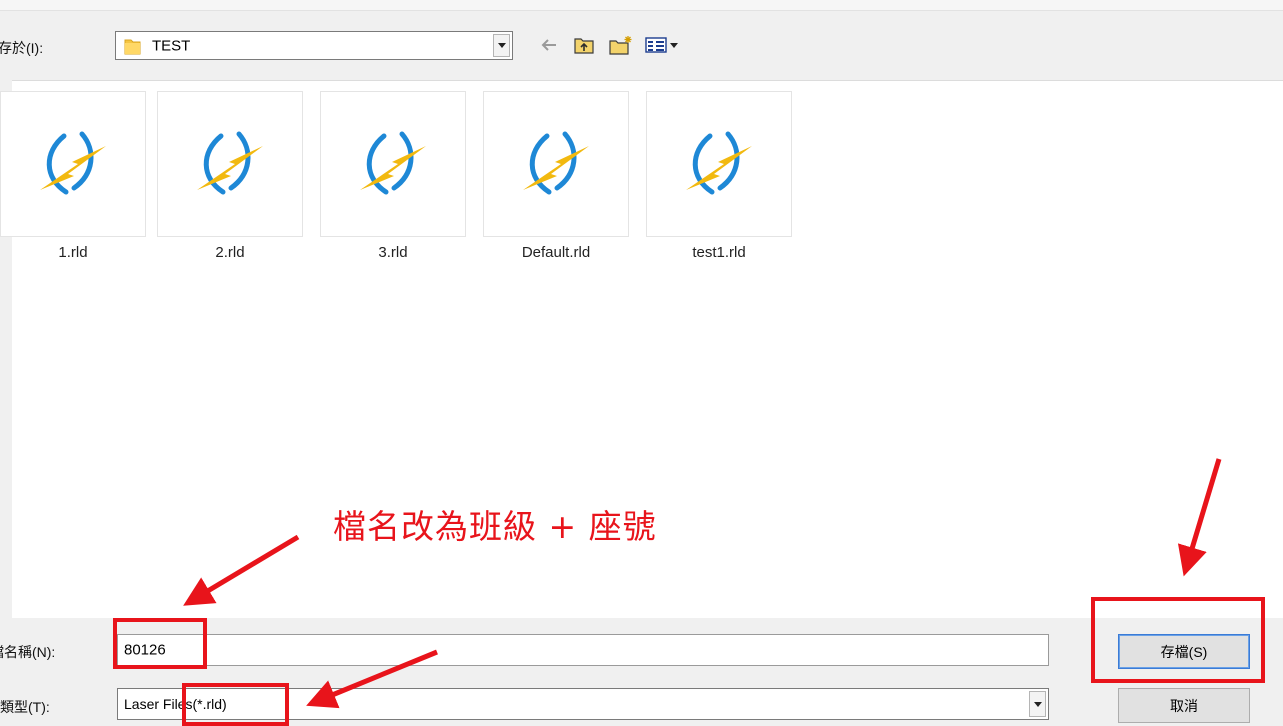 The width and height of the screenshot is (1283, 726). What do you see at coordinates (1199, 517) in the screenshot?
I see `arrow-to-save` at bounding box center [1199, 517].